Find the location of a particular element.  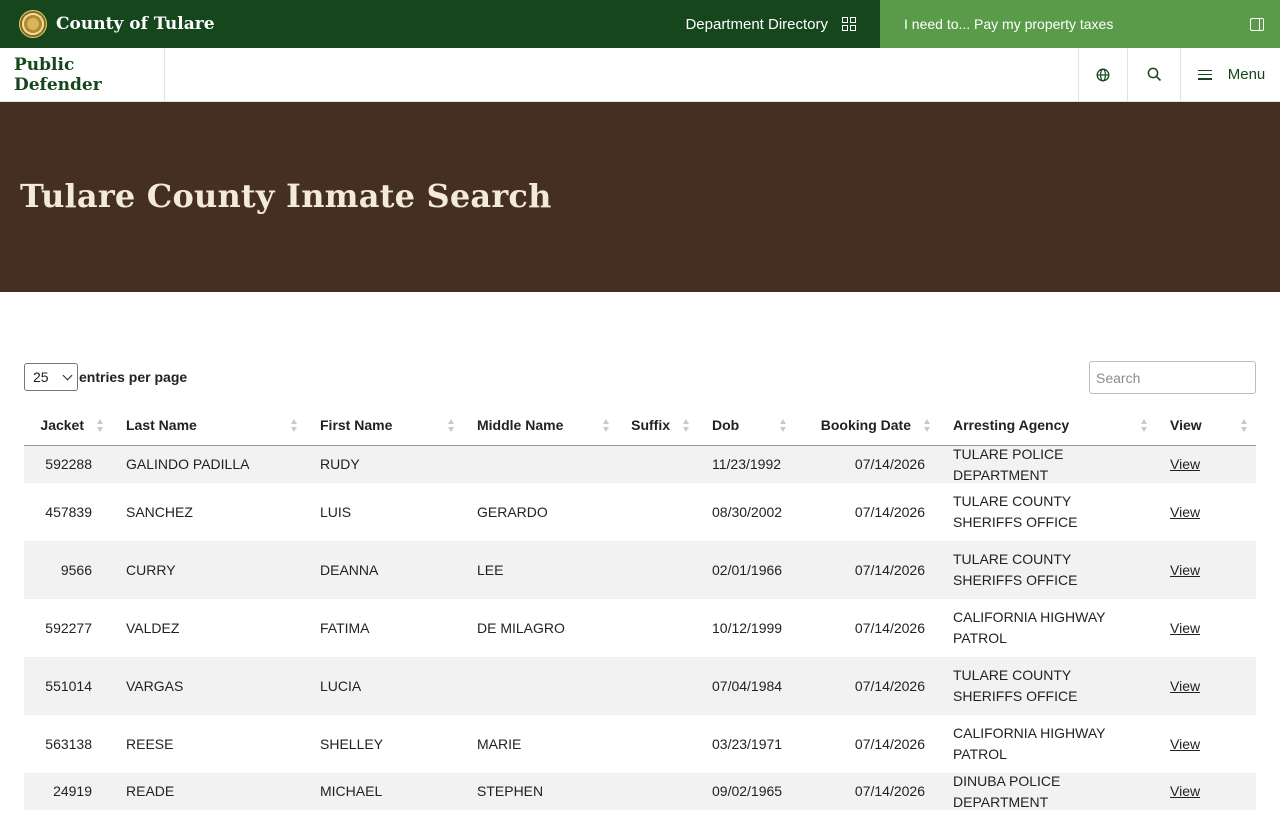

table-search-input is located at coordinates (1172, 377).